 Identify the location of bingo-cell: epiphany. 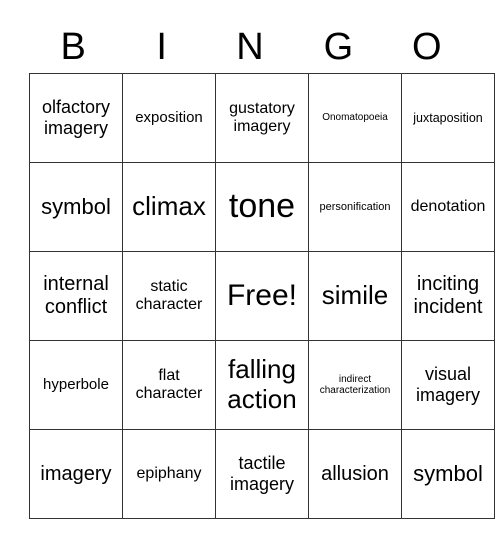
(169, 474).